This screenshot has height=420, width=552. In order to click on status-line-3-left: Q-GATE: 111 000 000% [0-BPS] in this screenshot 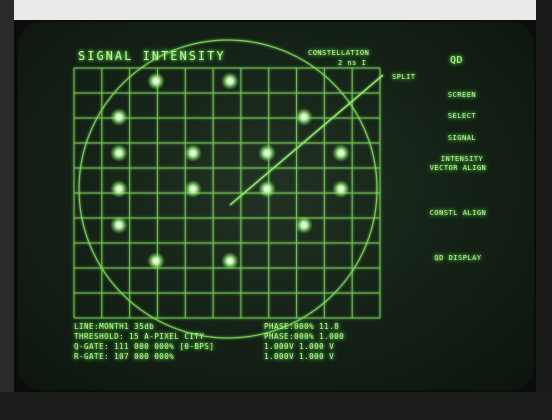, I will do `click(144, 346)`.